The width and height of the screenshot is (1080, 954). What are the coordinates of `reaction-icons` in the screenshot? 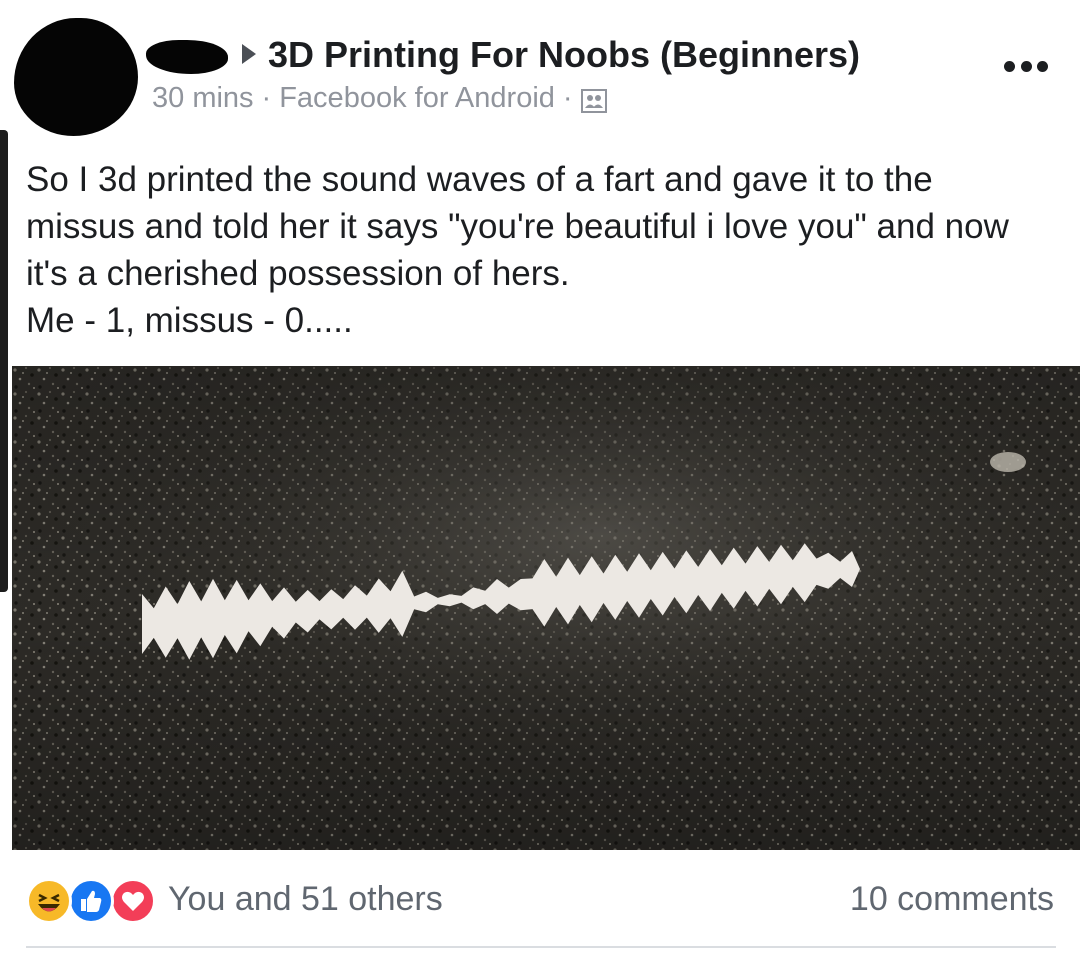 It's located at (91, 901).